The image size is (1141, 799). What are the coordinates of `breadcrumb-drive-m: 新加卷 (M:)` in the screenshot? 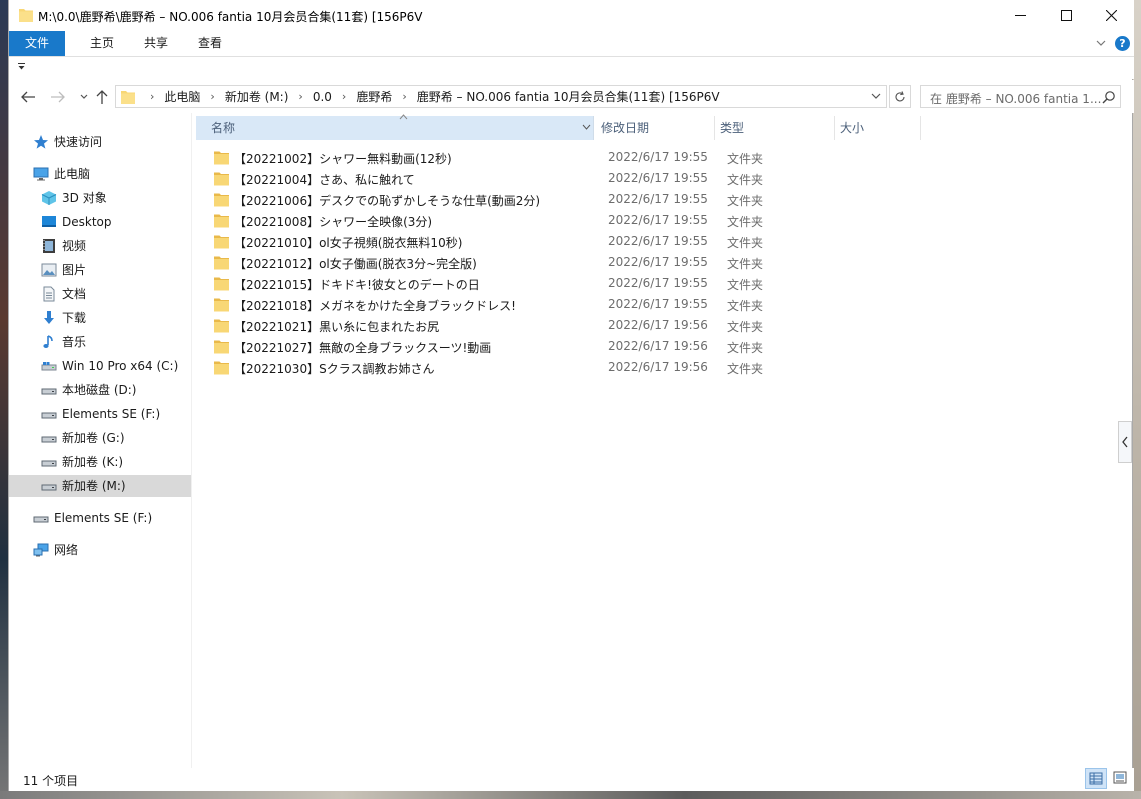 It's located at (257, 96).